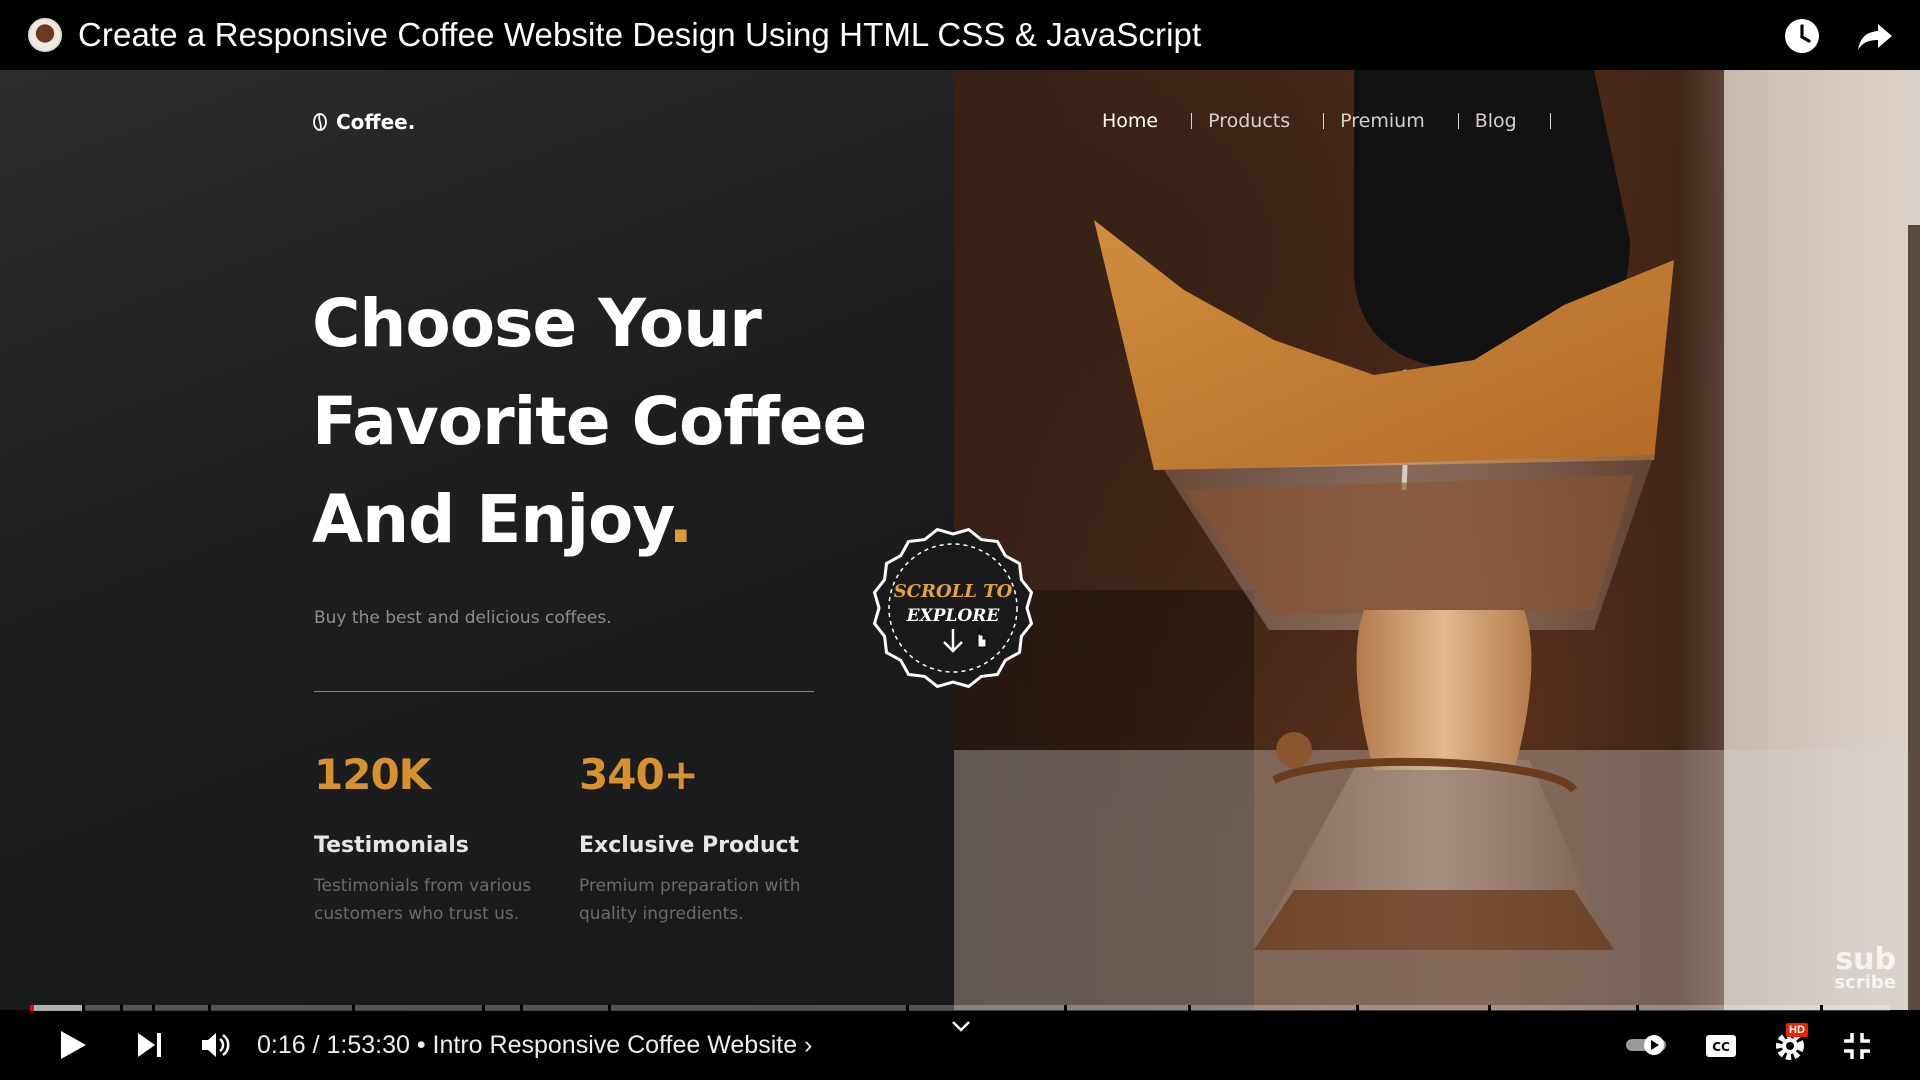 The image size is (1920, 1080). Describe the element at coordinates (150, 1047) in the screenshot. I see `next-icon` at that location.